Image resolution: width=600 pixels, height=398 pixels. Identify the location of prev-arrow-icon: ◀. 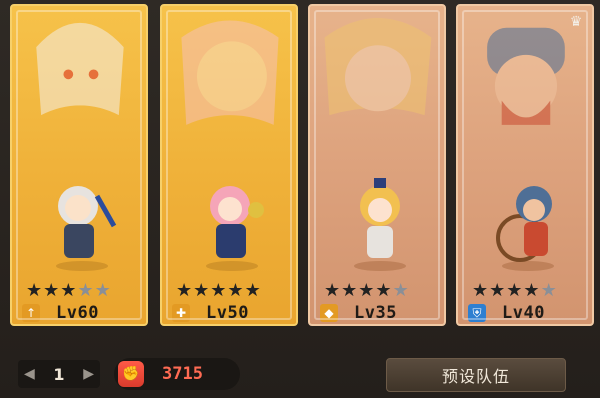
(29, 374).